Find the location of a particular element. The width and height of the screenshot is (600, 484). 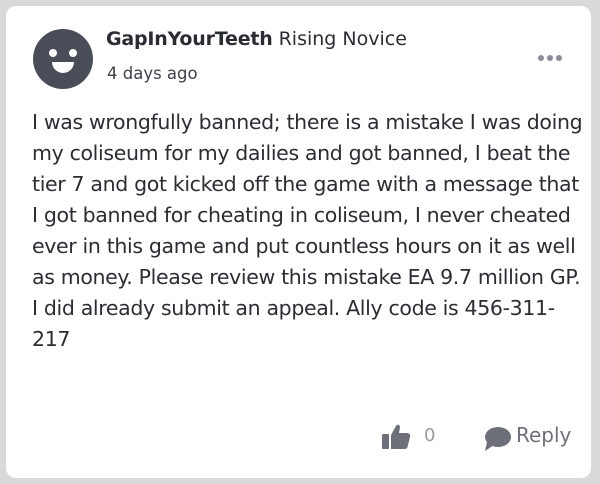

post-header: GapInYourTeeth Rising Novice is located at coordinates (256, 39).